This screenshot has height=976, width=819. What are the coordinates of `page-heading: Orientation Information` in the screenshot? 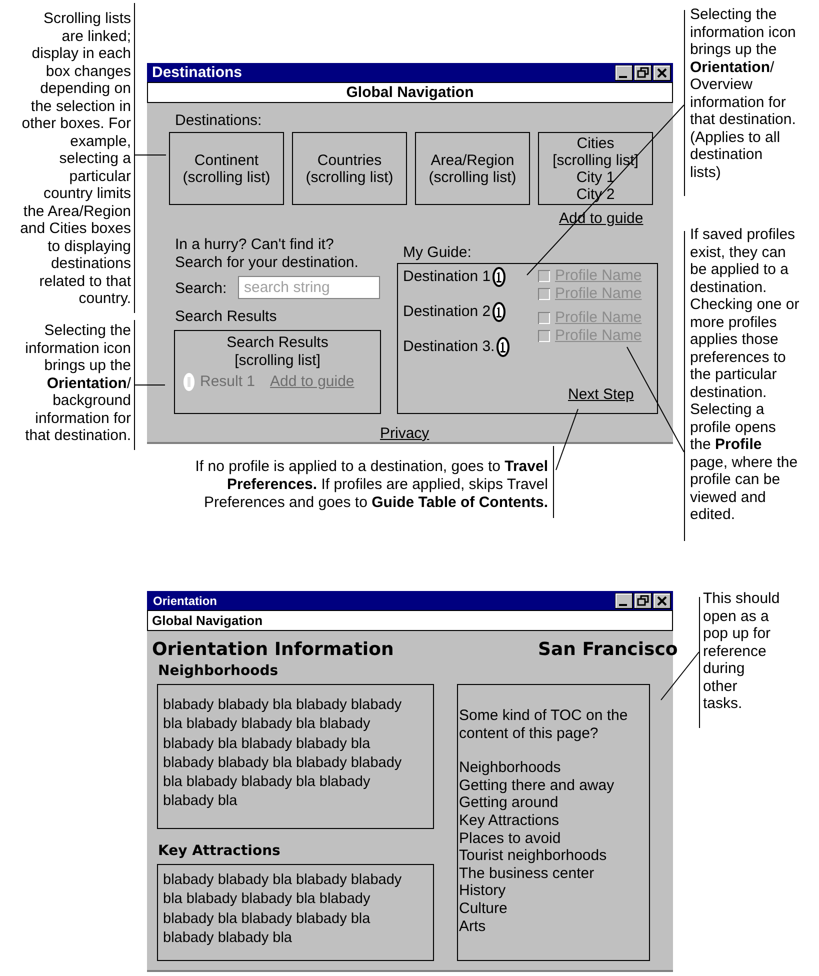 It's located at (273, 650).